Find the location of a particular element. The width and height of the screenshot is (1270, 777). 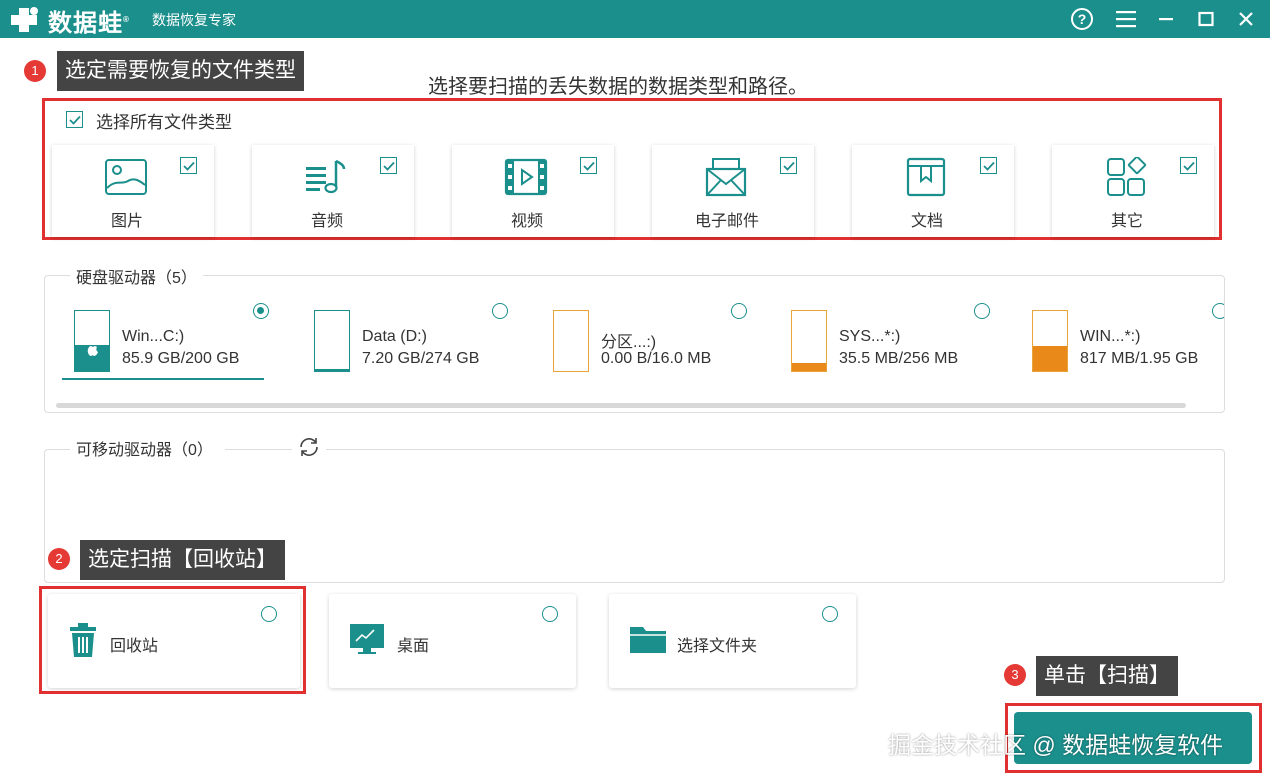

desktop-icon is located at coordinates (367, 639).